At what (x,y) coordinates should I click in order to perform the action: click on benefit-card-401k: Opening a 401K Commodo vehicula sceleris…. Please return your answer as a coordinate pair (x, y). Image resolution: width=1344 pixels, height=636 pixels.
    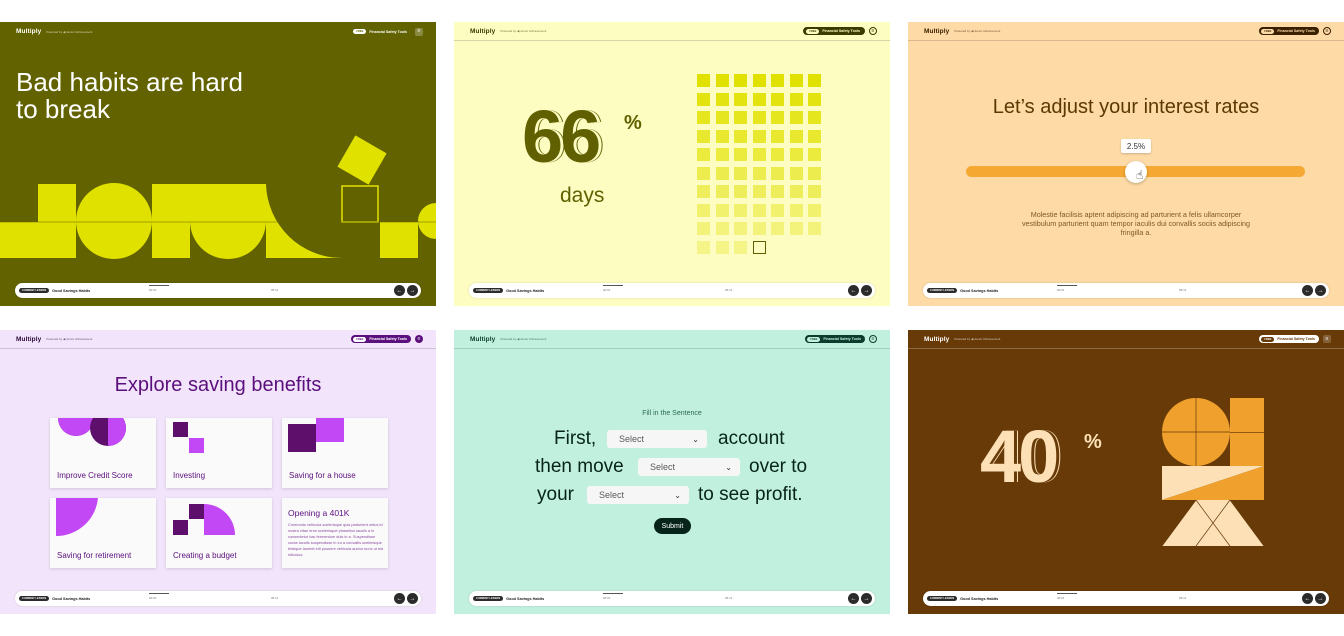
    Looking at the image, I should click on (335, 533).